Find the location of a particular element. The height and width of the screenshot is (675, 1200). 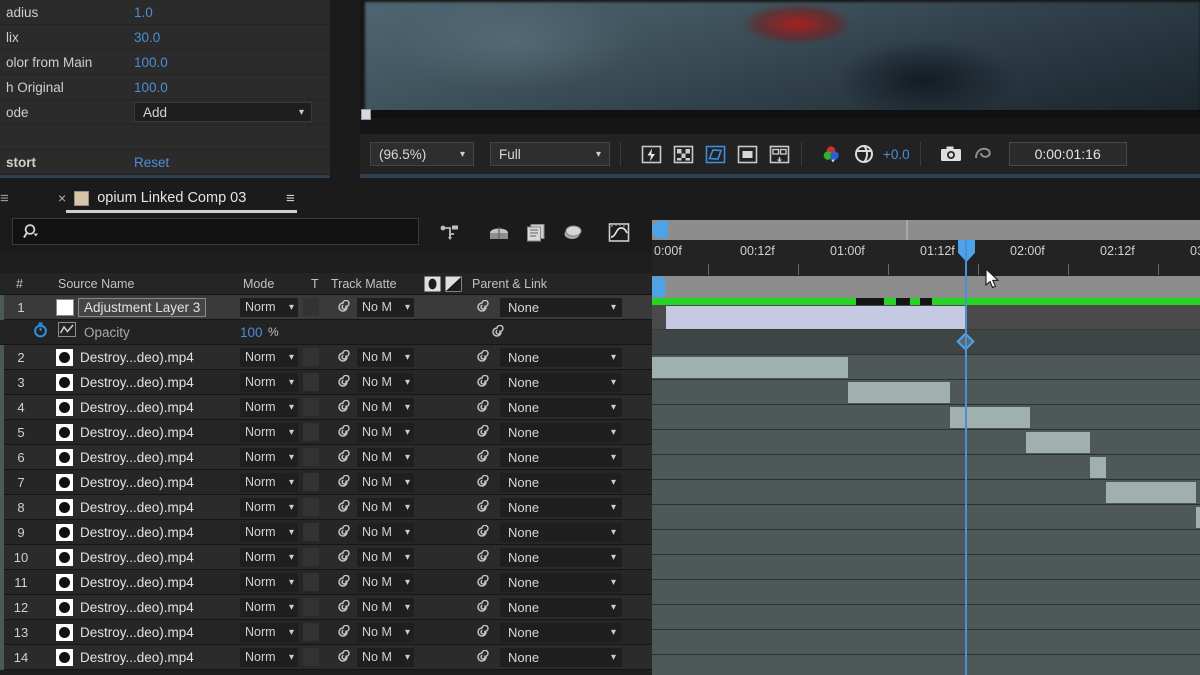

stopwatch-icon is located at coordinates (40, 332).